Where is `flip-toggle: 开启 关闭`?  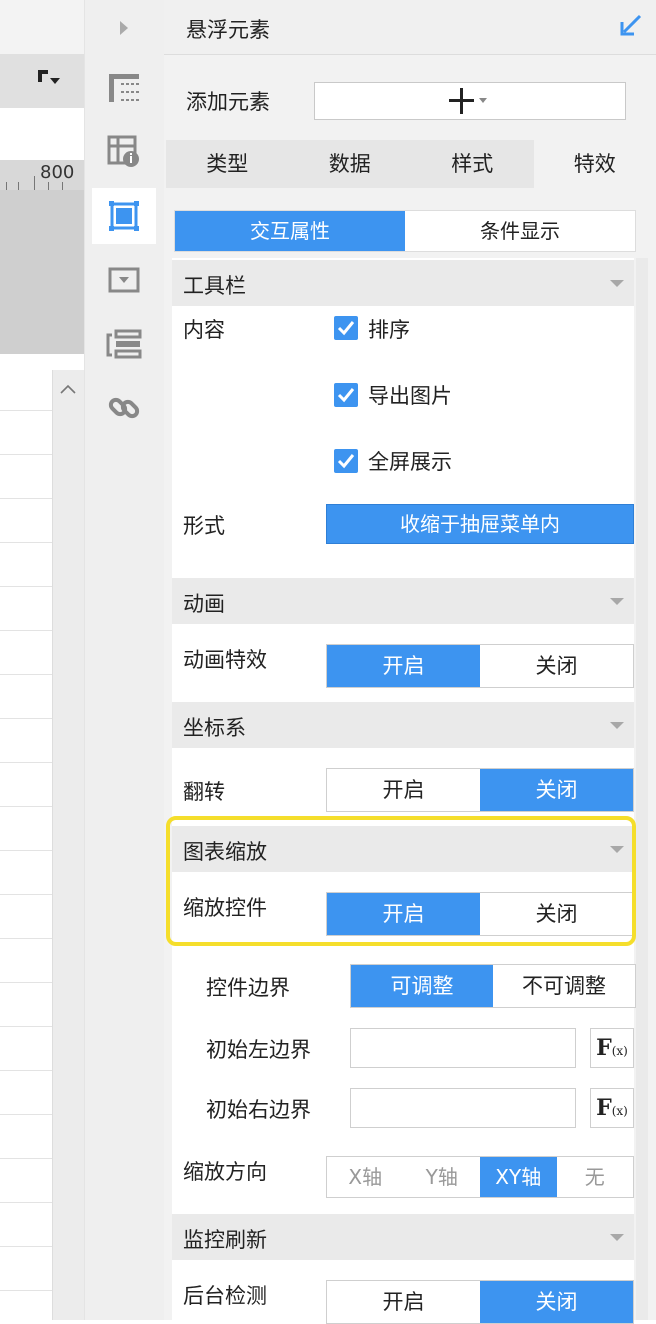
flip-toggle: 开启 关闭 is located at coordinates (480, 790).